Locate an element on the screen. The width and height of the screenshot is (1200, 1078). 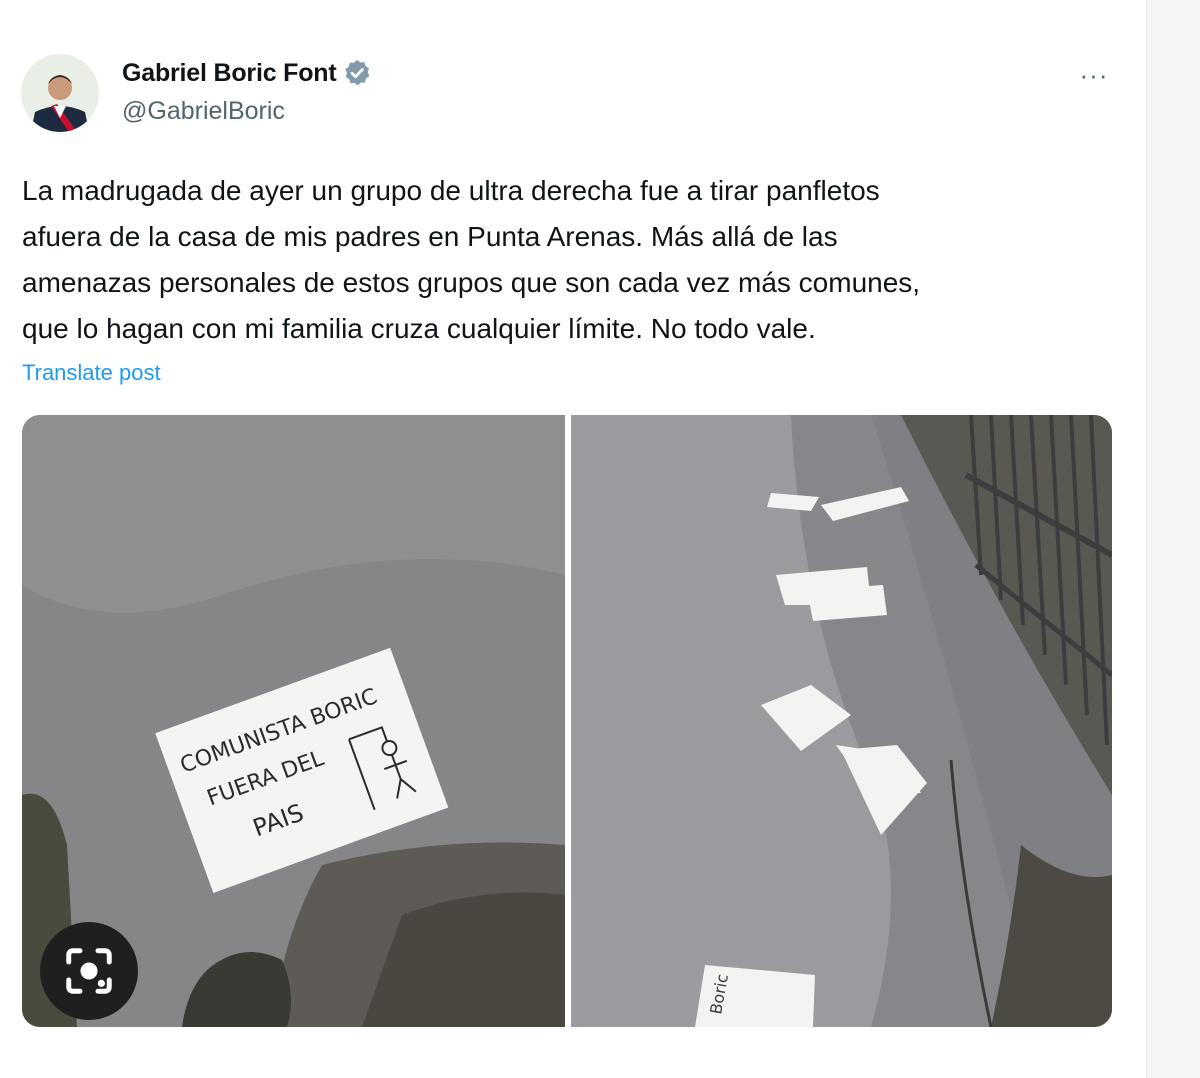
author-name-row: Gabriel Boric Font is located at coordinates (247, 73).